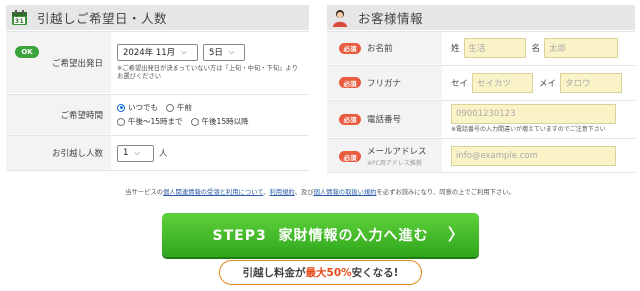 This screenshot has width=640, height=291. What do you see at coordinates (149, 53) in the screenshot?
I see `month-select-value: 2024年 11月` at bounding box center [149, 53].